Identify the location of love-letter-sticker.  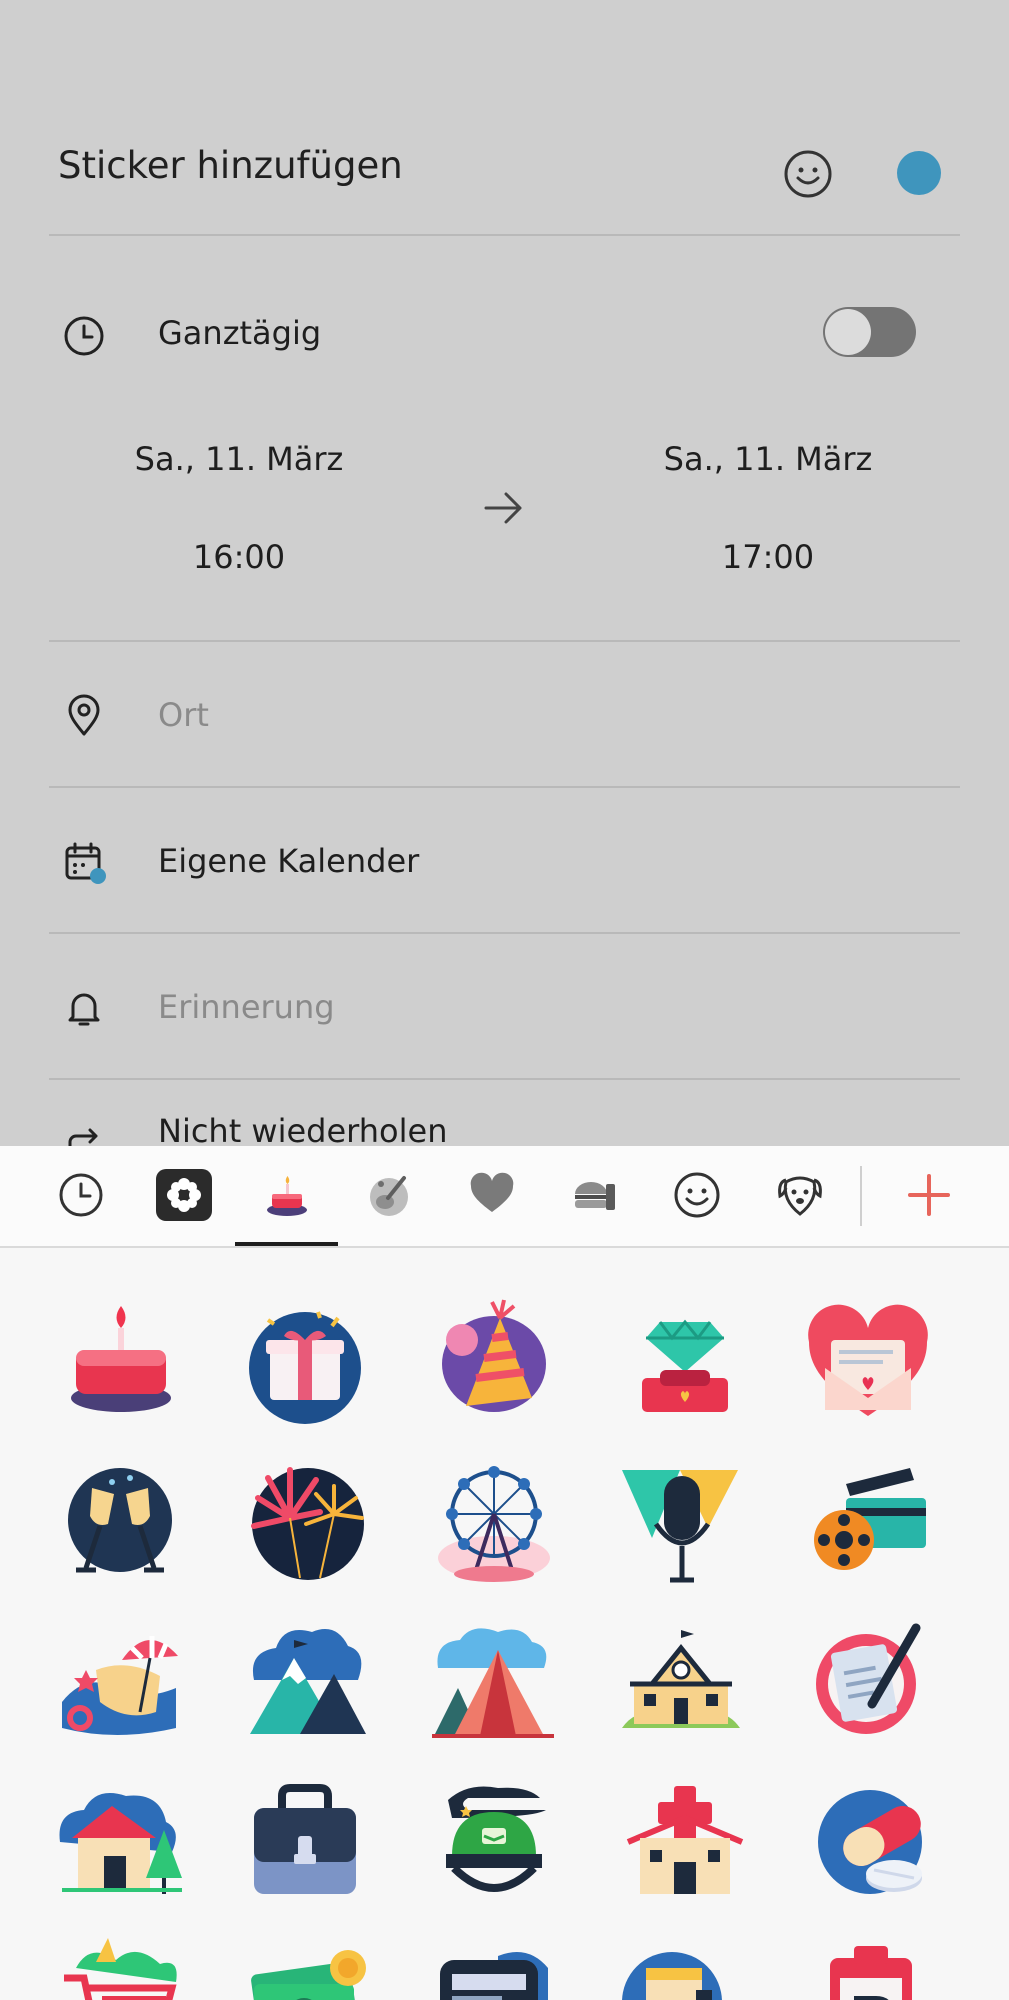
(868, 1363).